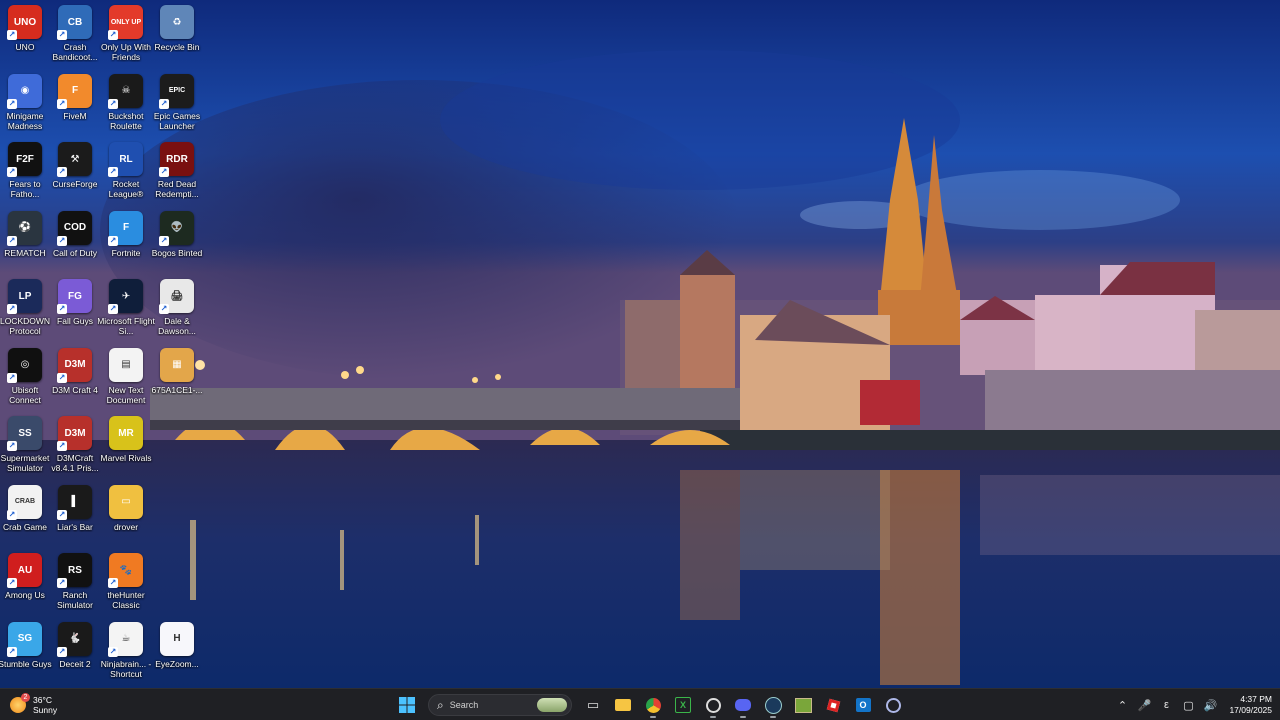 The height and width of the screenshot is (720, 1280). Describe the element at coordinates (713, 705) in the screenshot. I see `obs-button` at that location.